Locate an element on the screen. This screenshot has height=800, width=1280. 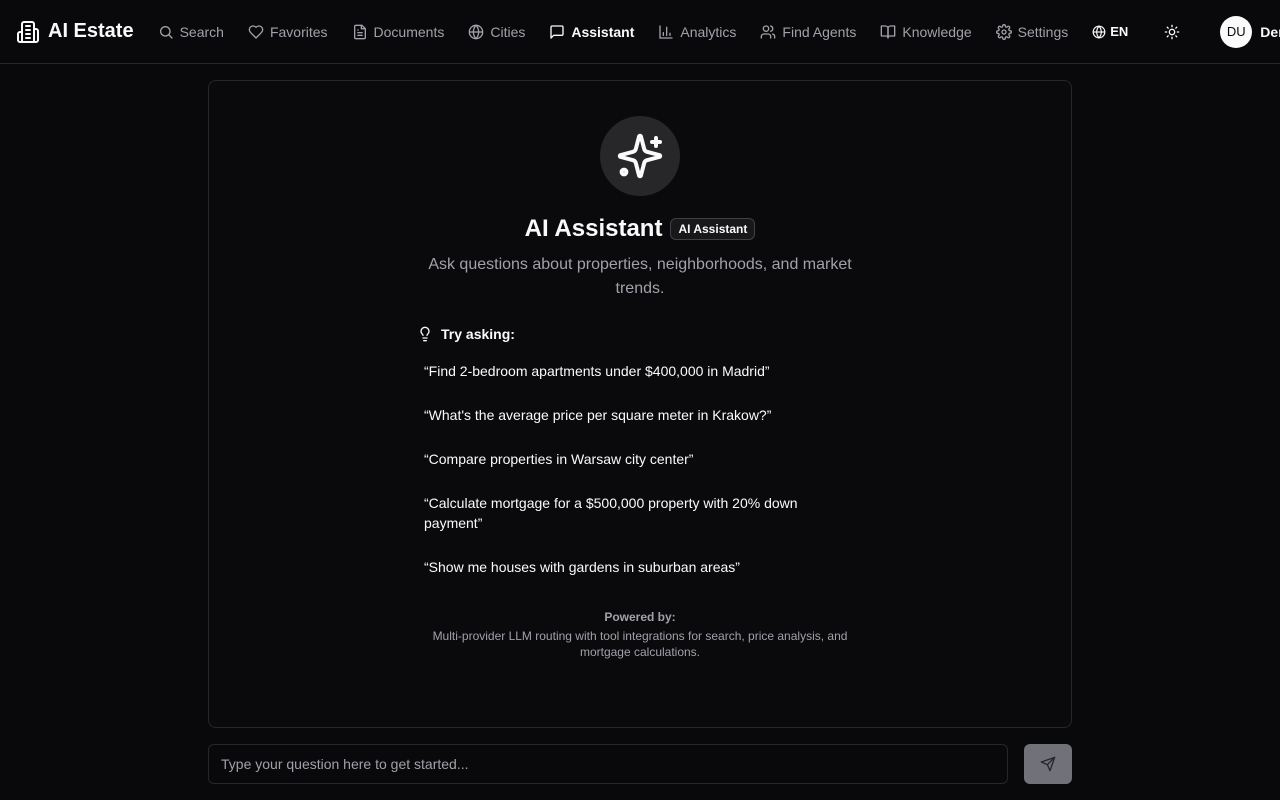
document-icon is located at coordinates (360, 32).